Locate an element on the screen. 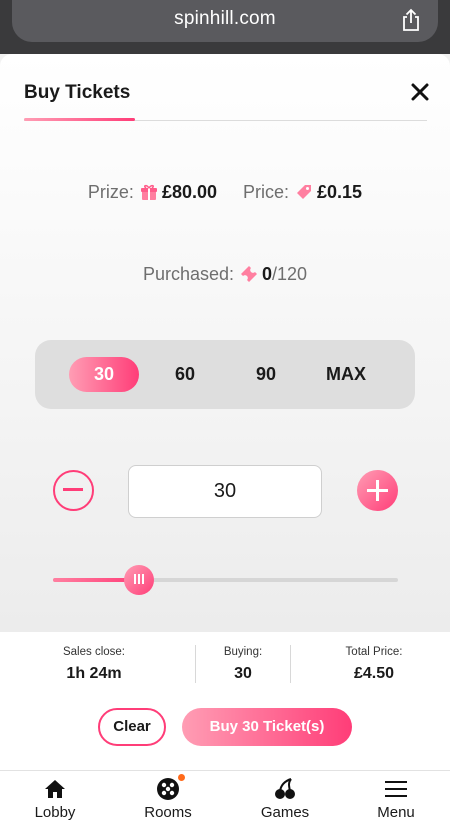 The width and height of the screenshot is (450, 824). home-icon is located at coordinates (55, 789).